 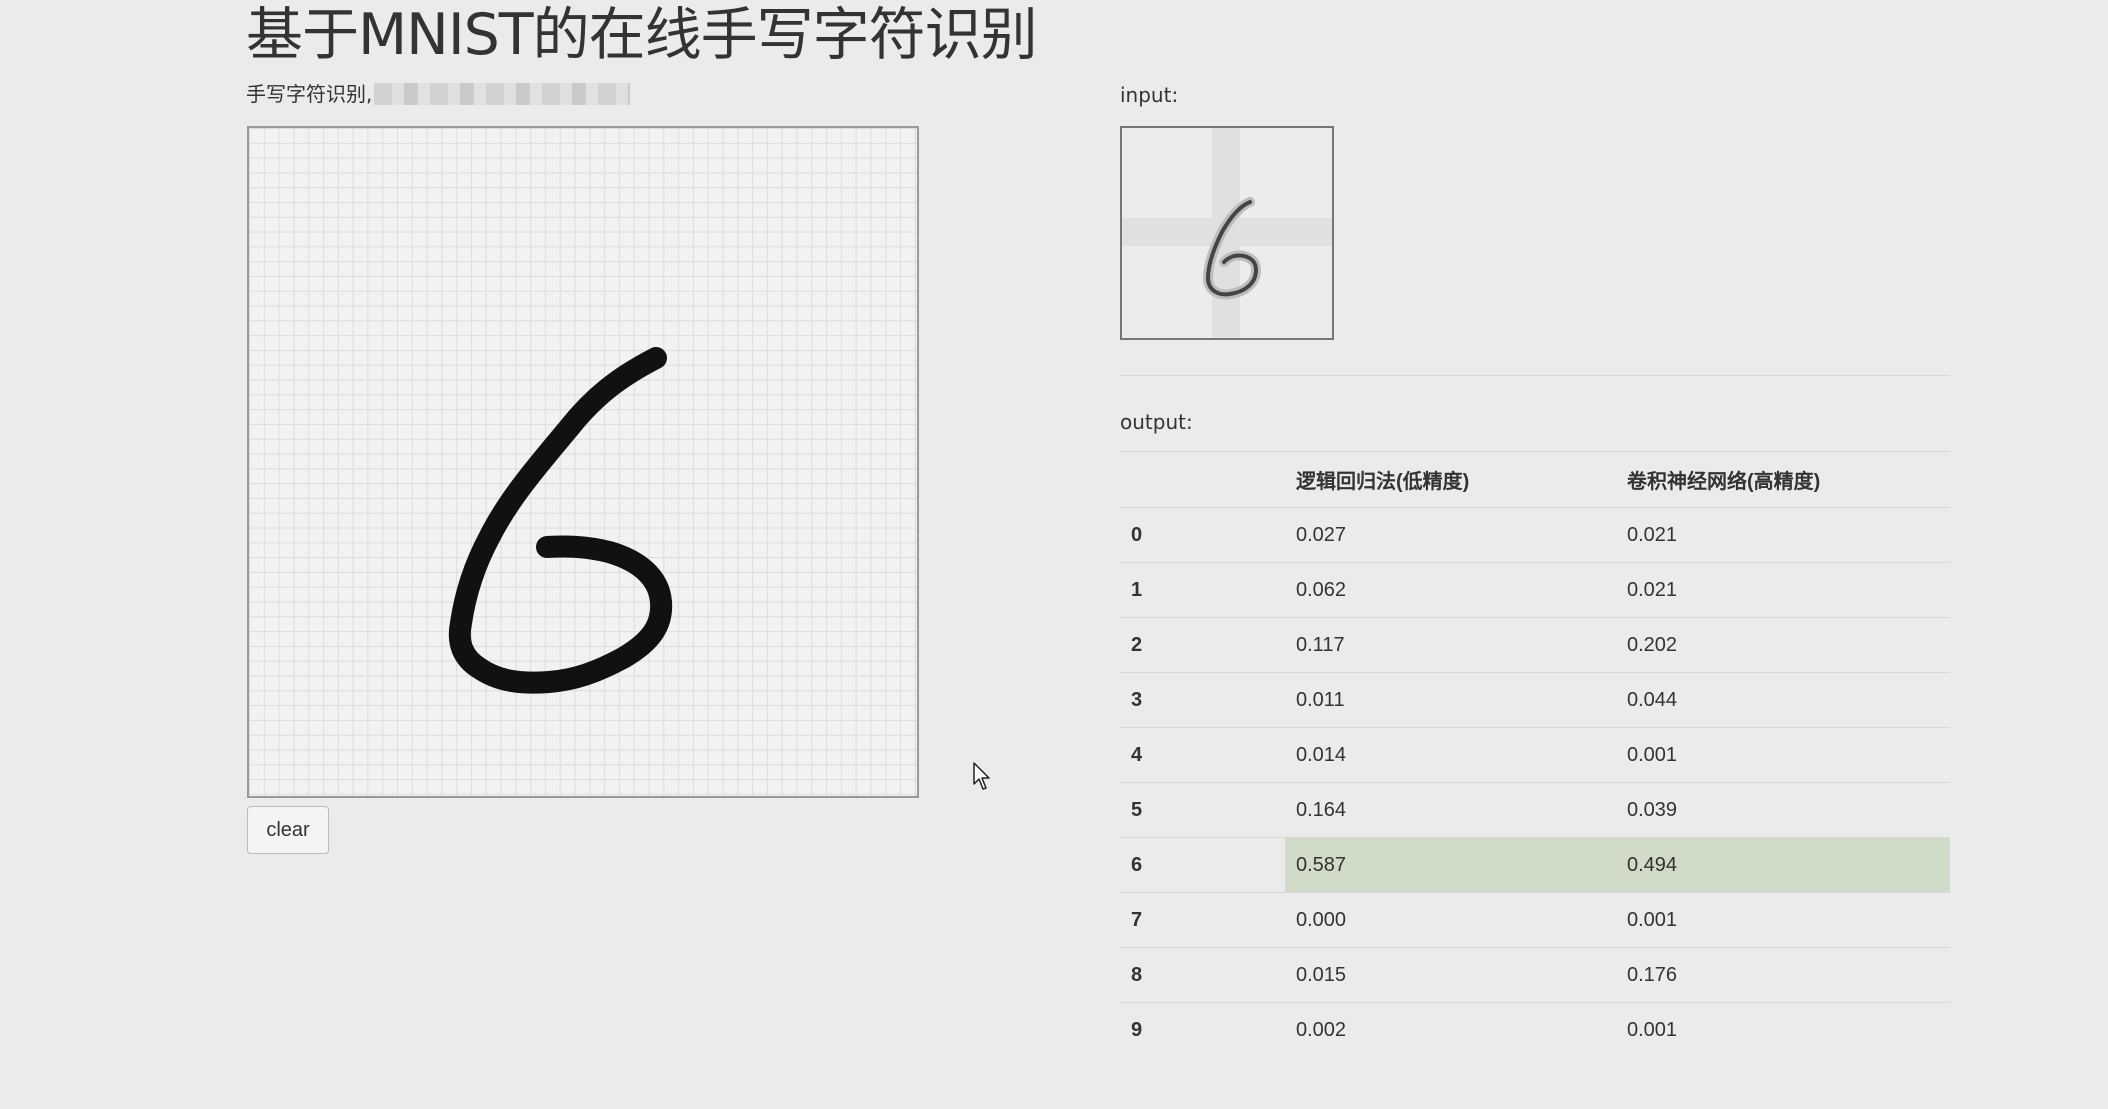 What do you see at coordinates (1783, 975) in the screenshot?
I see `cnn-probability: 0.176` at bounding box center [1783, 975].